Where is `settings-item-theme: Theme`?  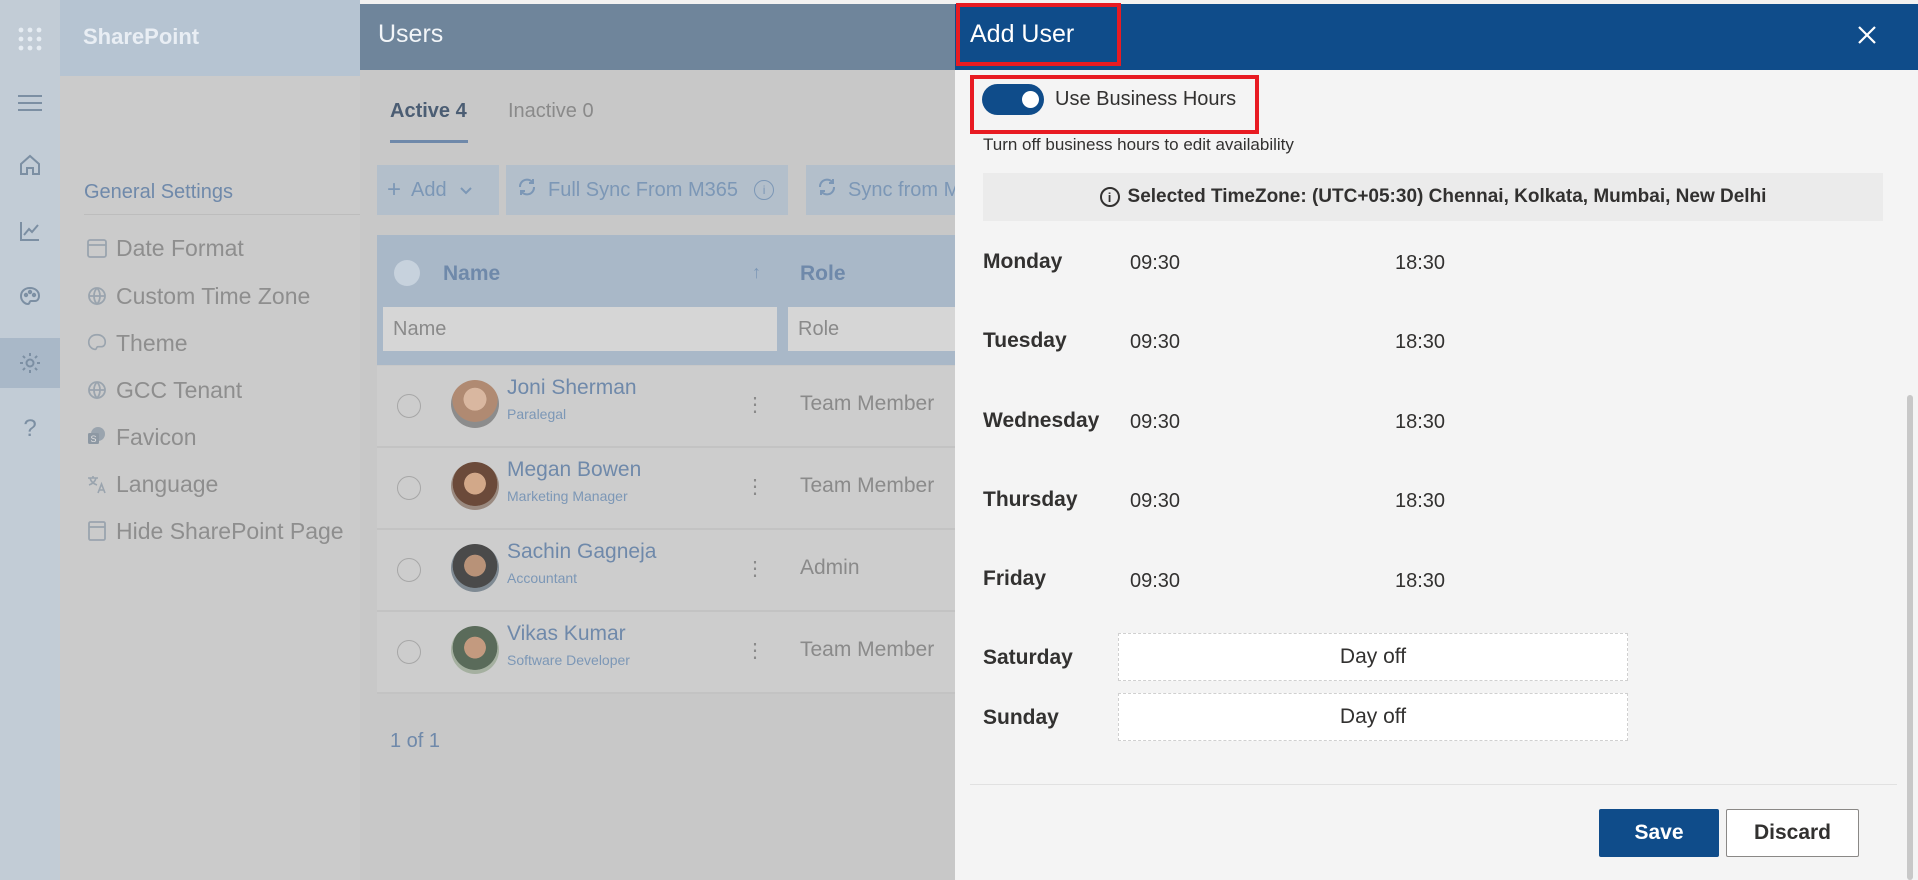 settings-item-theme: Theme is located at coordinates (136, 343).